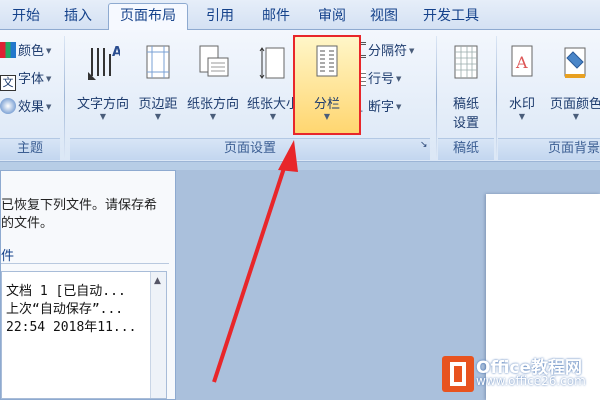 This screenshot has width=600, height=400. What do you see at coordinates (531, 381) in the screenshot?
I see `logo-url: www.office26.com` at bounding box center [531, 381].